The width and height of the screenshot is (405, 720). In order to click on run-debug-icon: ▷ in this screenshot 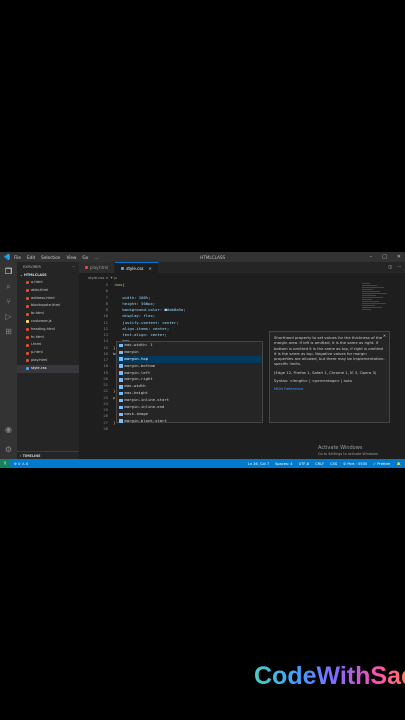, I will do `click(9, 317)`.